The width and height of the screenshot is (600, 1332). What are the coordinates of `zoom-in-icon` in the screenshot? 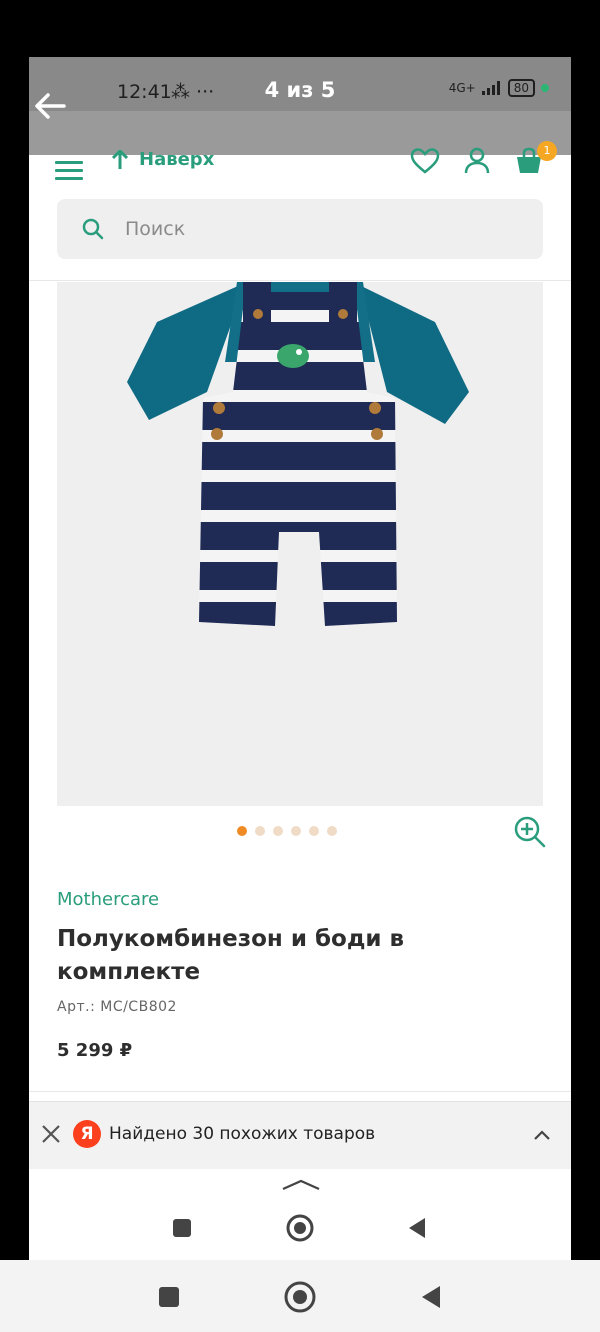 It's located at (530, 832).